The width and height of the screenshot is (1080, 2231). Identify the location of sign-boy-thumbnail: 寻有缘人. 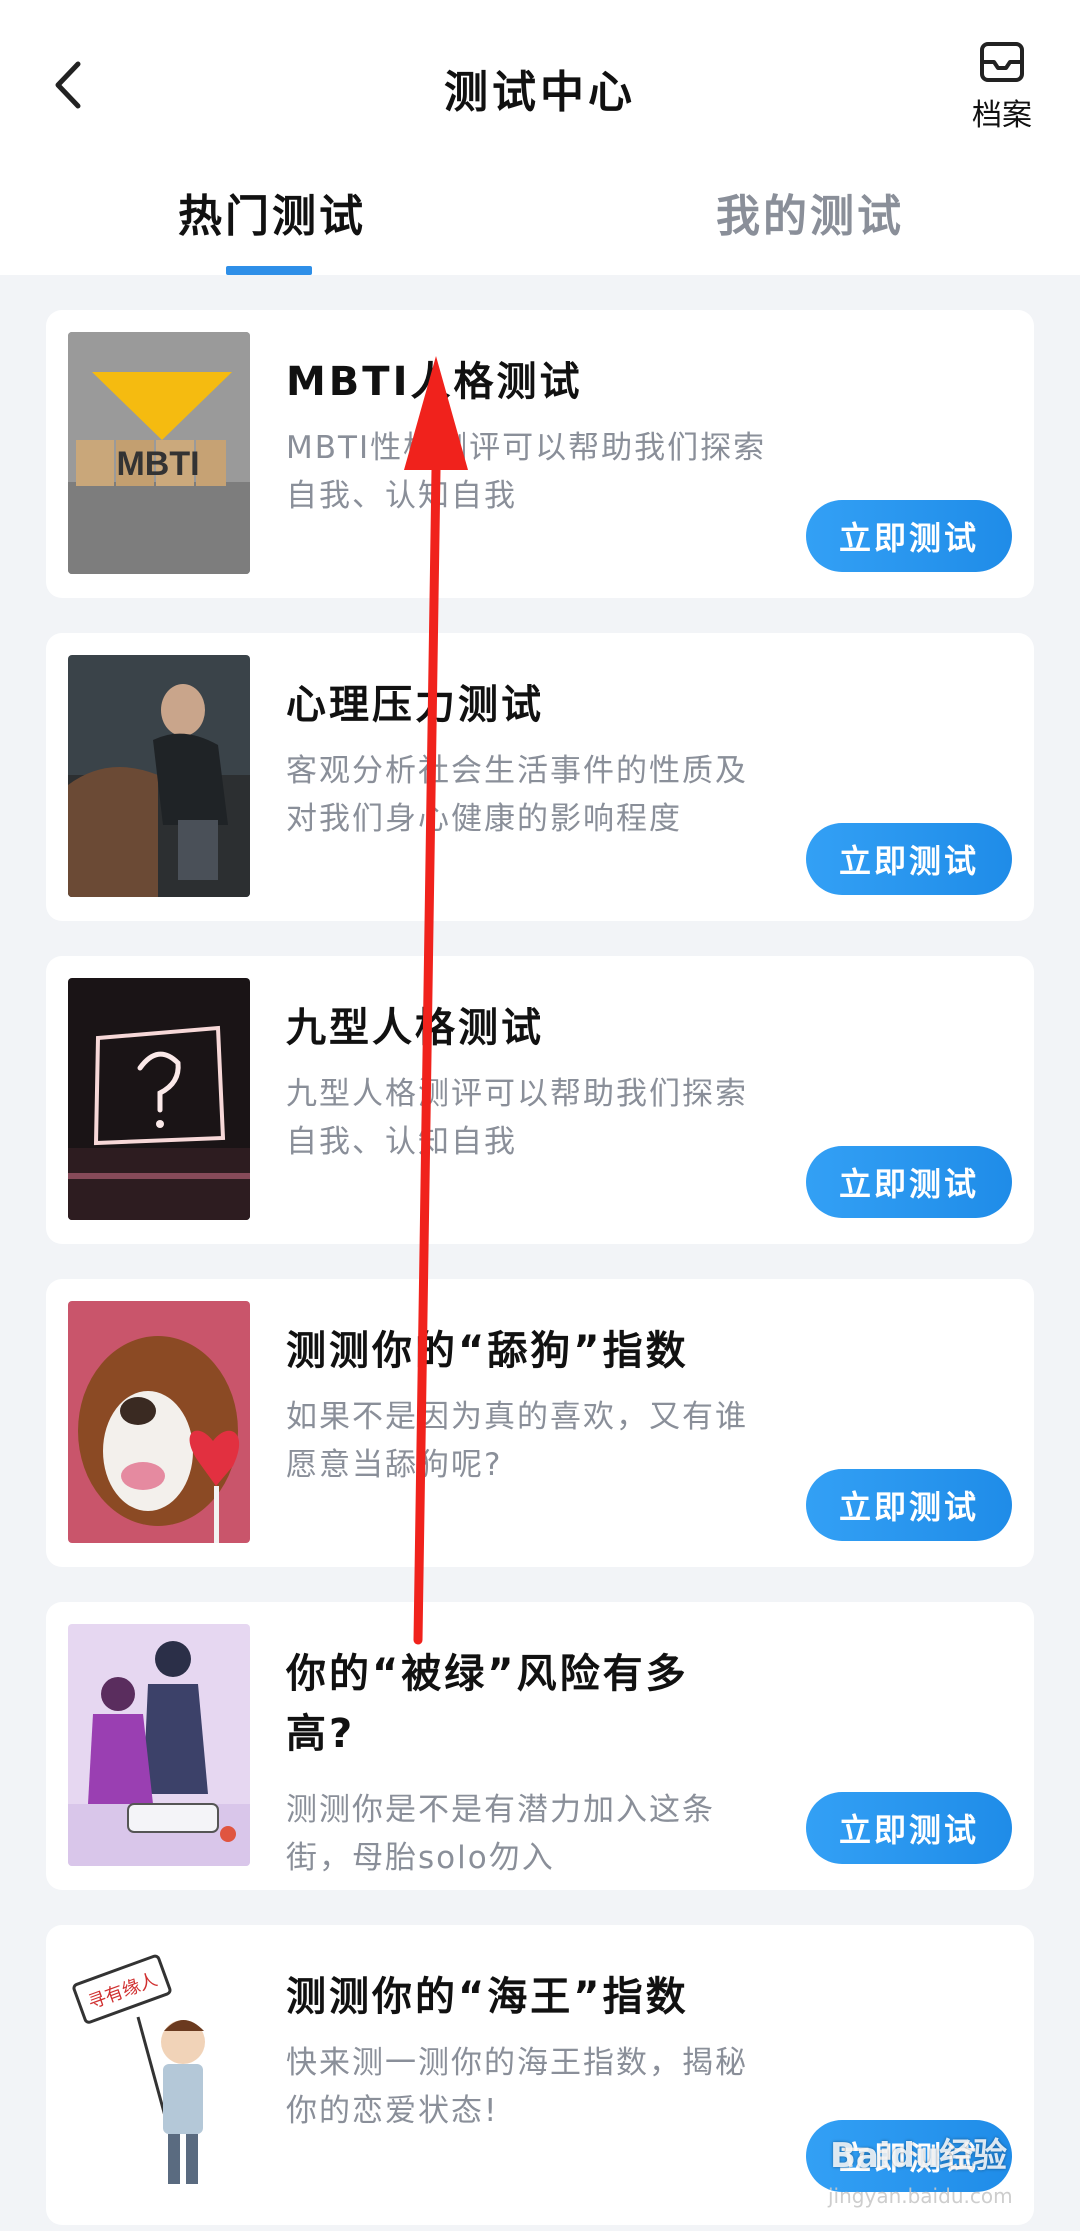
(159, 2068).